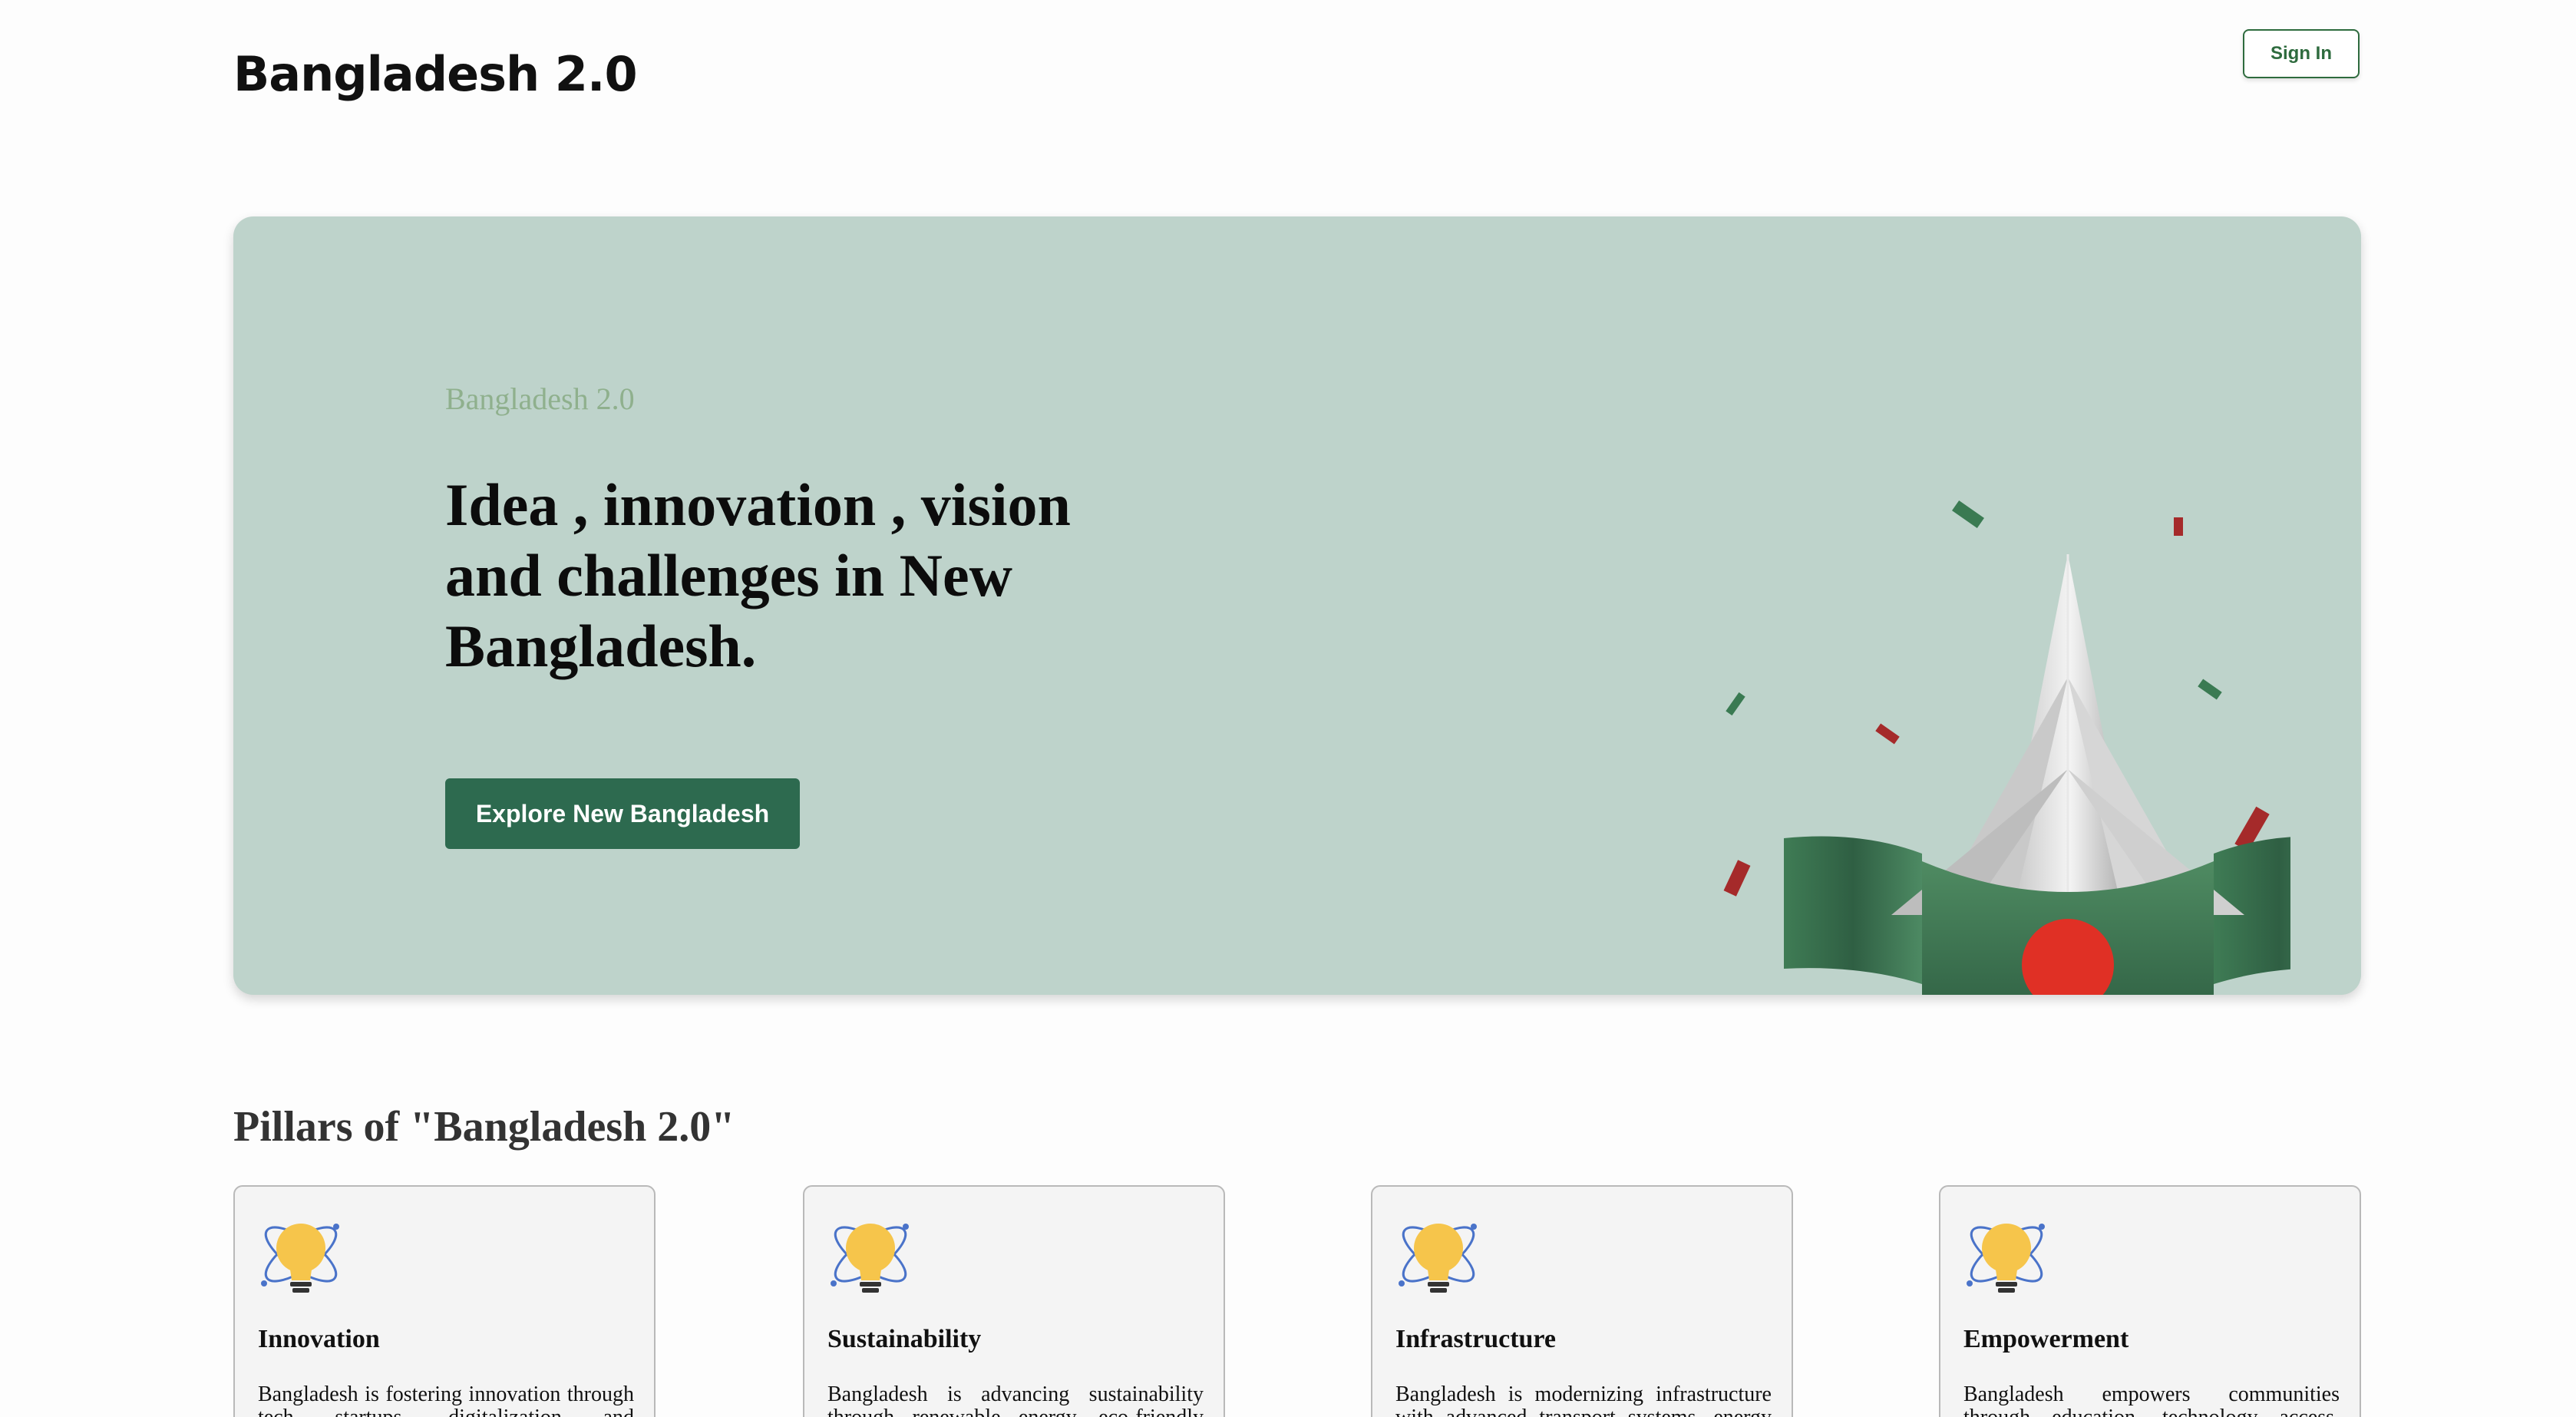 This screenshot has height=1417, width=2576. I want to click on explore-button: Explore New Bangladesh, so click(622, 813).